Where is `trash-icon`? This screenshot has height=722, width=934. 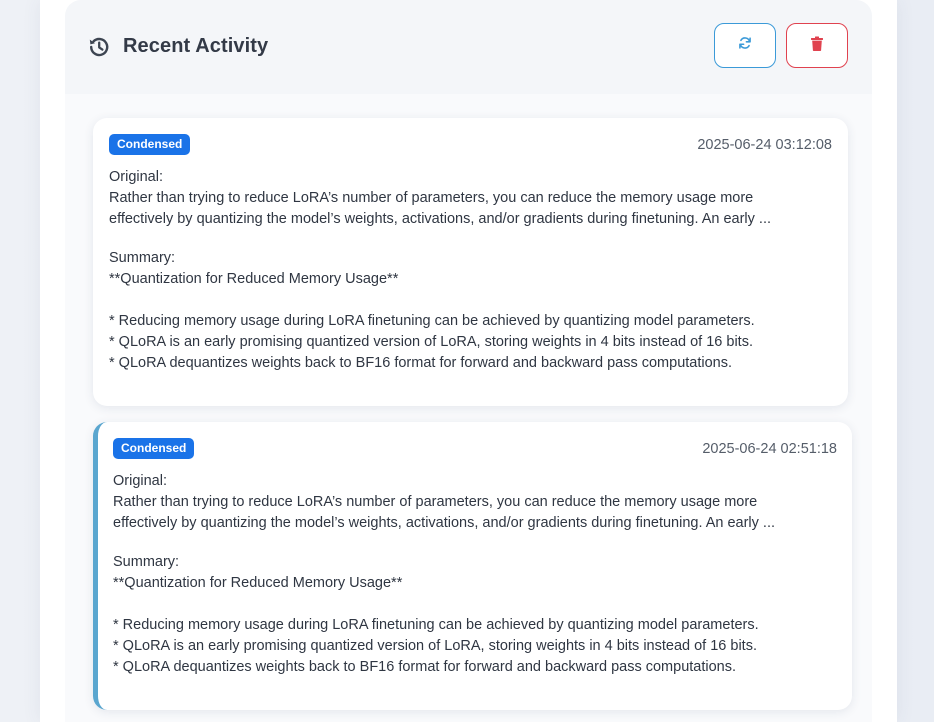 trash-icon is located at coordinates (817, 46).